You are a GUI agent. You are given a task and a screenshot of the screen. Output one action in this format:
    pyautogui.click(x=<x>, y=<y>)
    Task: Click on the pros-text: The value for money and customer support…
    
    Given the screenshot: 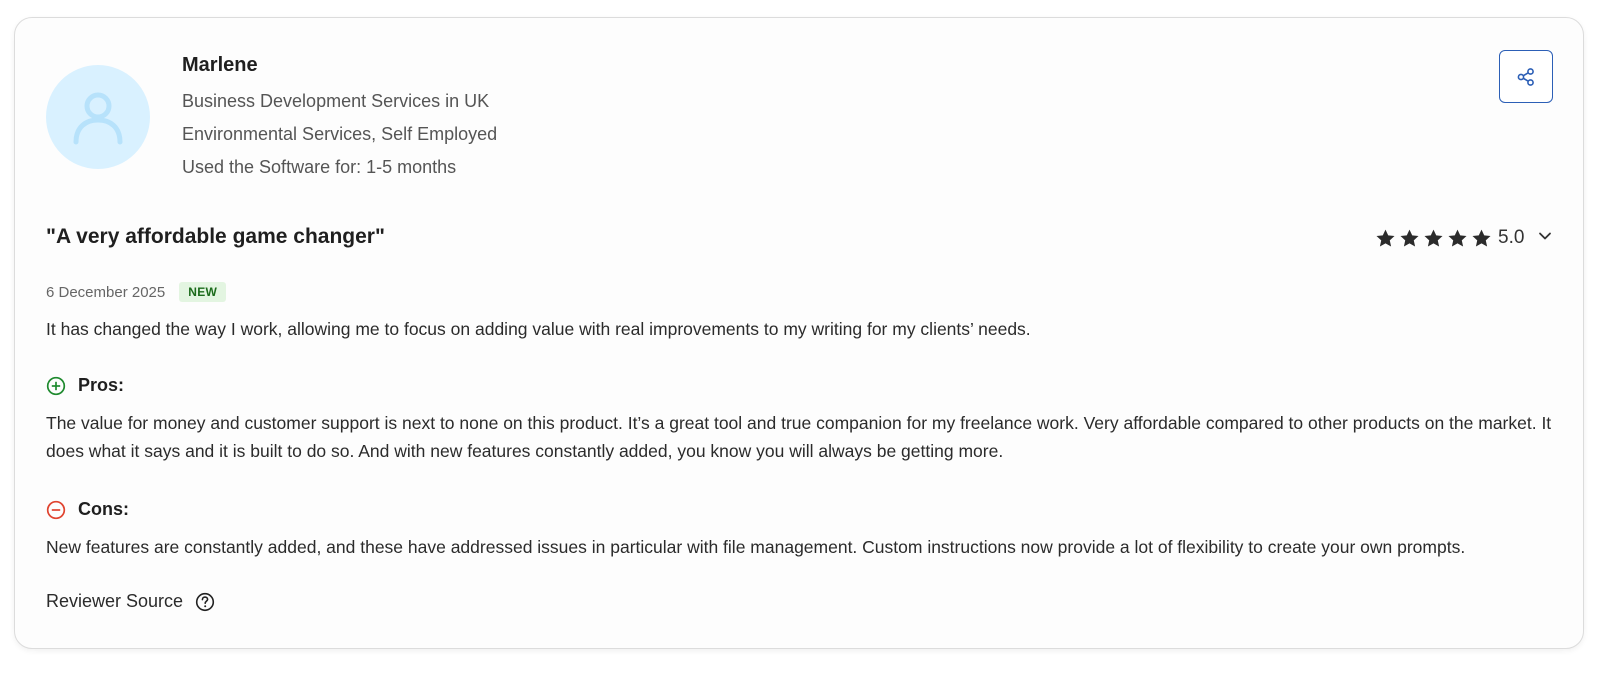 What is the action you would take?
    pyautogui.click(x=799, y=437)
    